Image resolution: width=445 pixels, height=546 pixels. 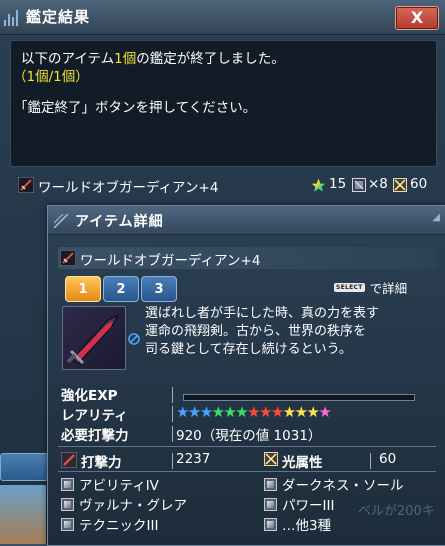 I want to click on required-attack-value: 920（現在の値 1031）, so click(x=249, y=436).